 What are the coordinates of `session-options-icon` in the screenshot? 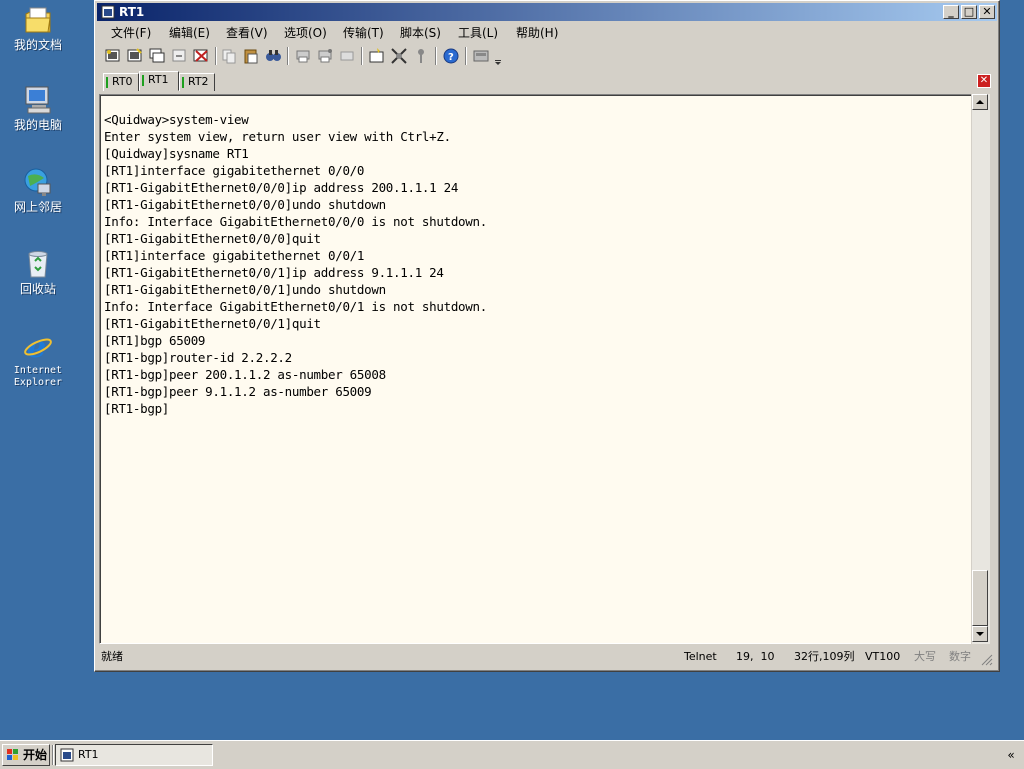 It's located at (377, 56).